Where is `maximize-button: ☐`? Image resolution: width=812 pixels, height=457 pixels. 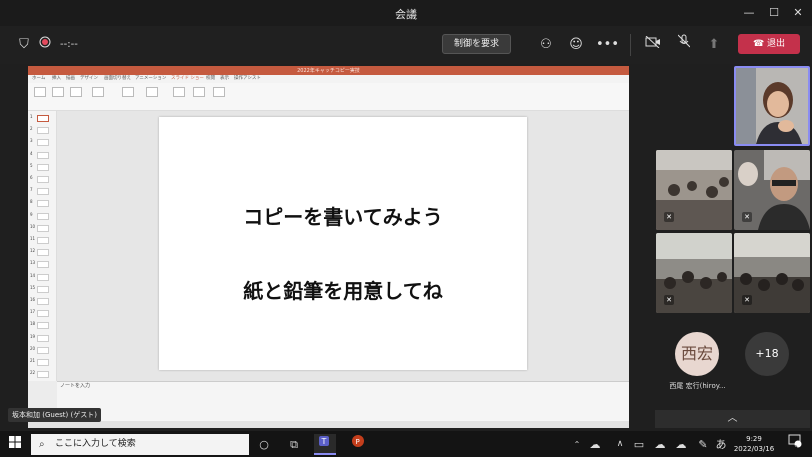 maximize-button: ☐ is located at coordinates (774, 13).